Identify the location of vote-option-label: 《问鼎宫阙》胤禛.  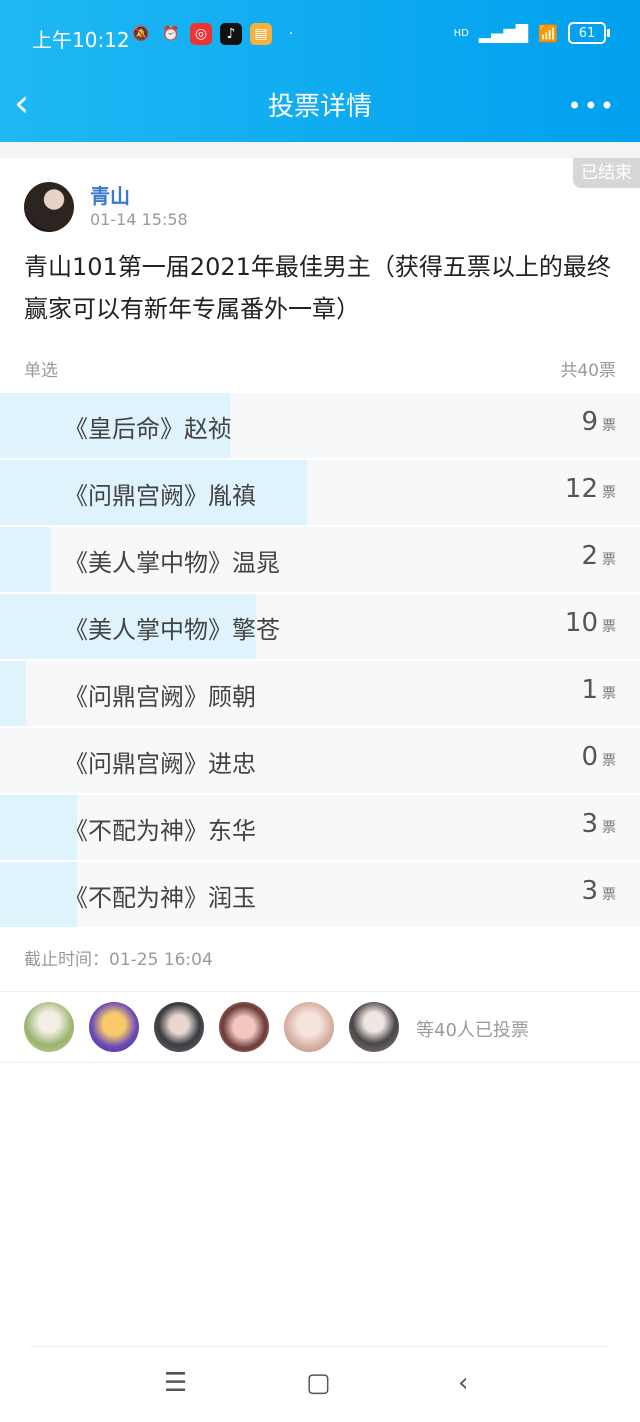
(160, 496).